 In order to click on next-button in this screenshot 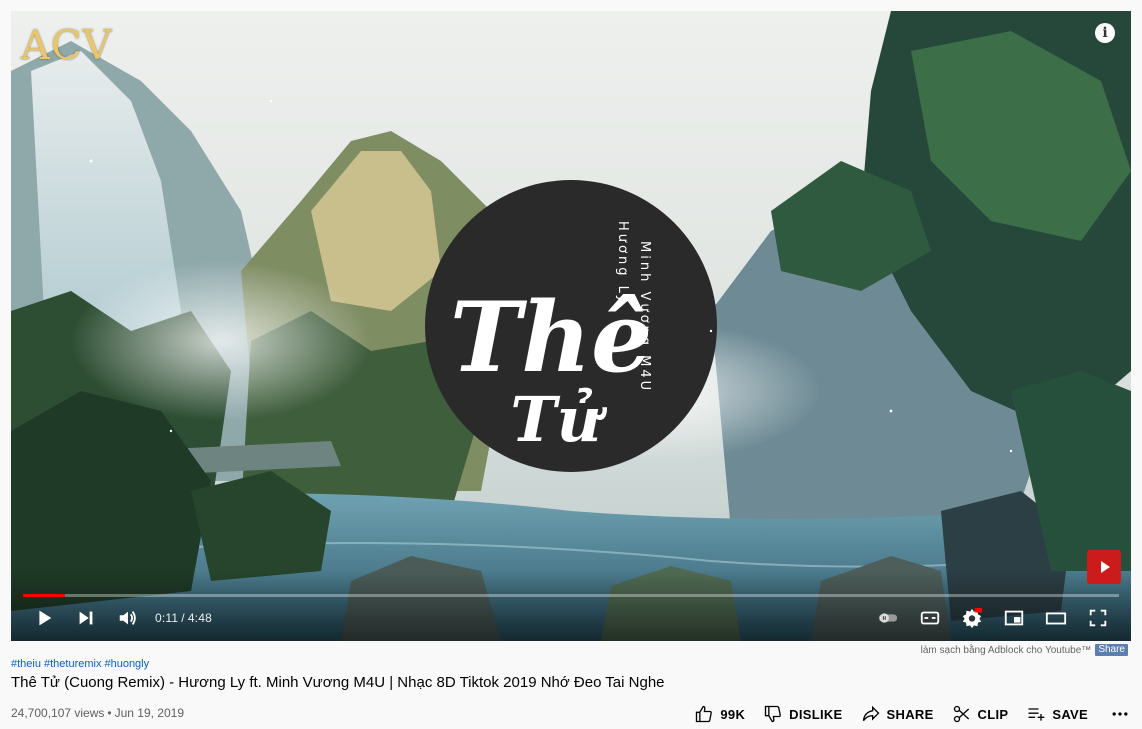, I will do `click(86, 618)`.